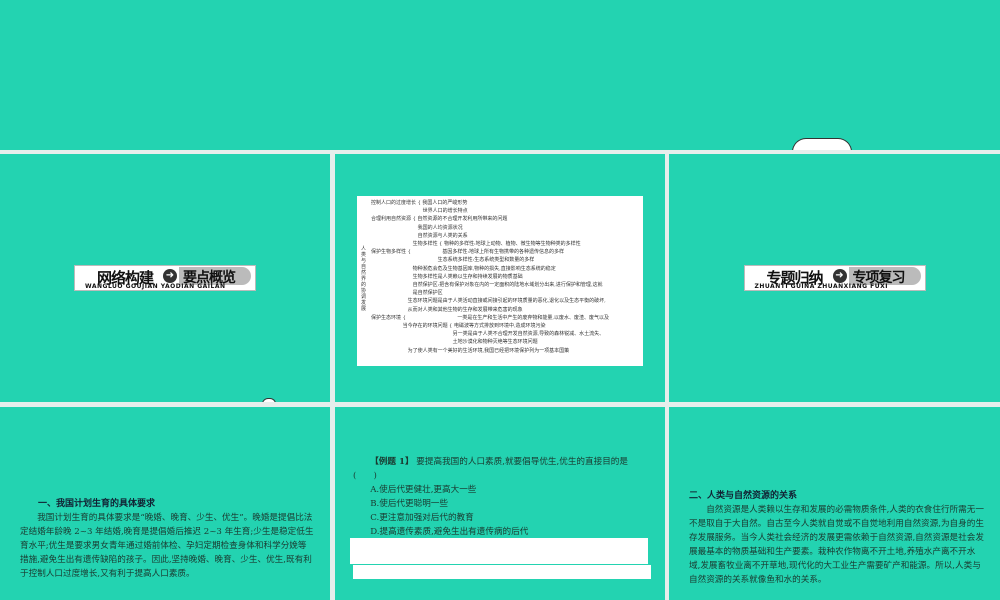 This screenshot has height=600, width=1000. I want to click on head-decoration, so click(269, 400).